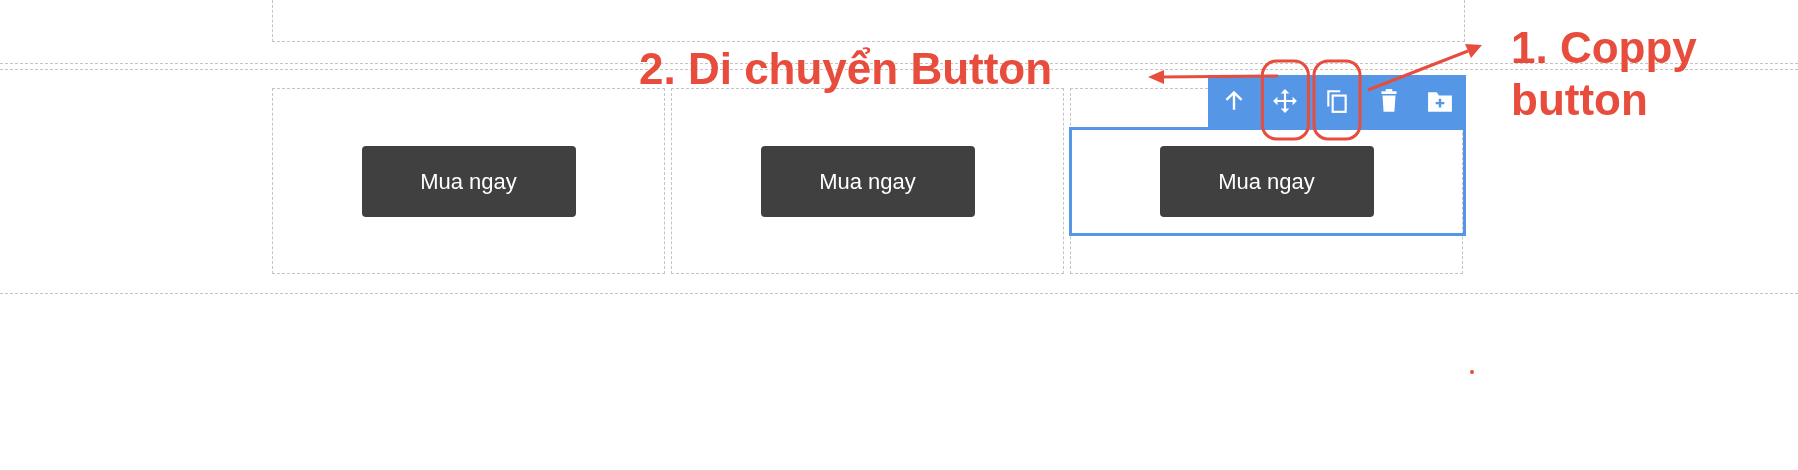  What do you see at coordinates (1337, 101) in the screenshot?
I see `copy-icon` at bounding box center [1337, 101].